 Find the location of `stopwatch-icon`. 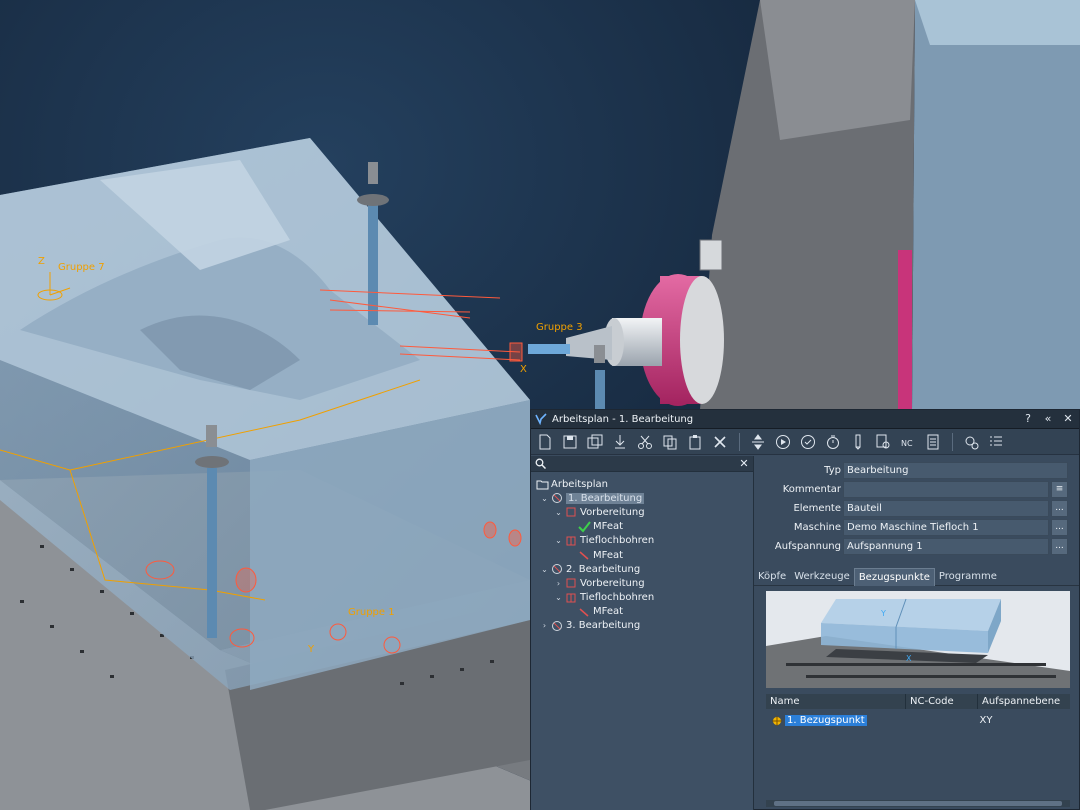

stopwatch-icon is located at coordinates (833, 442).